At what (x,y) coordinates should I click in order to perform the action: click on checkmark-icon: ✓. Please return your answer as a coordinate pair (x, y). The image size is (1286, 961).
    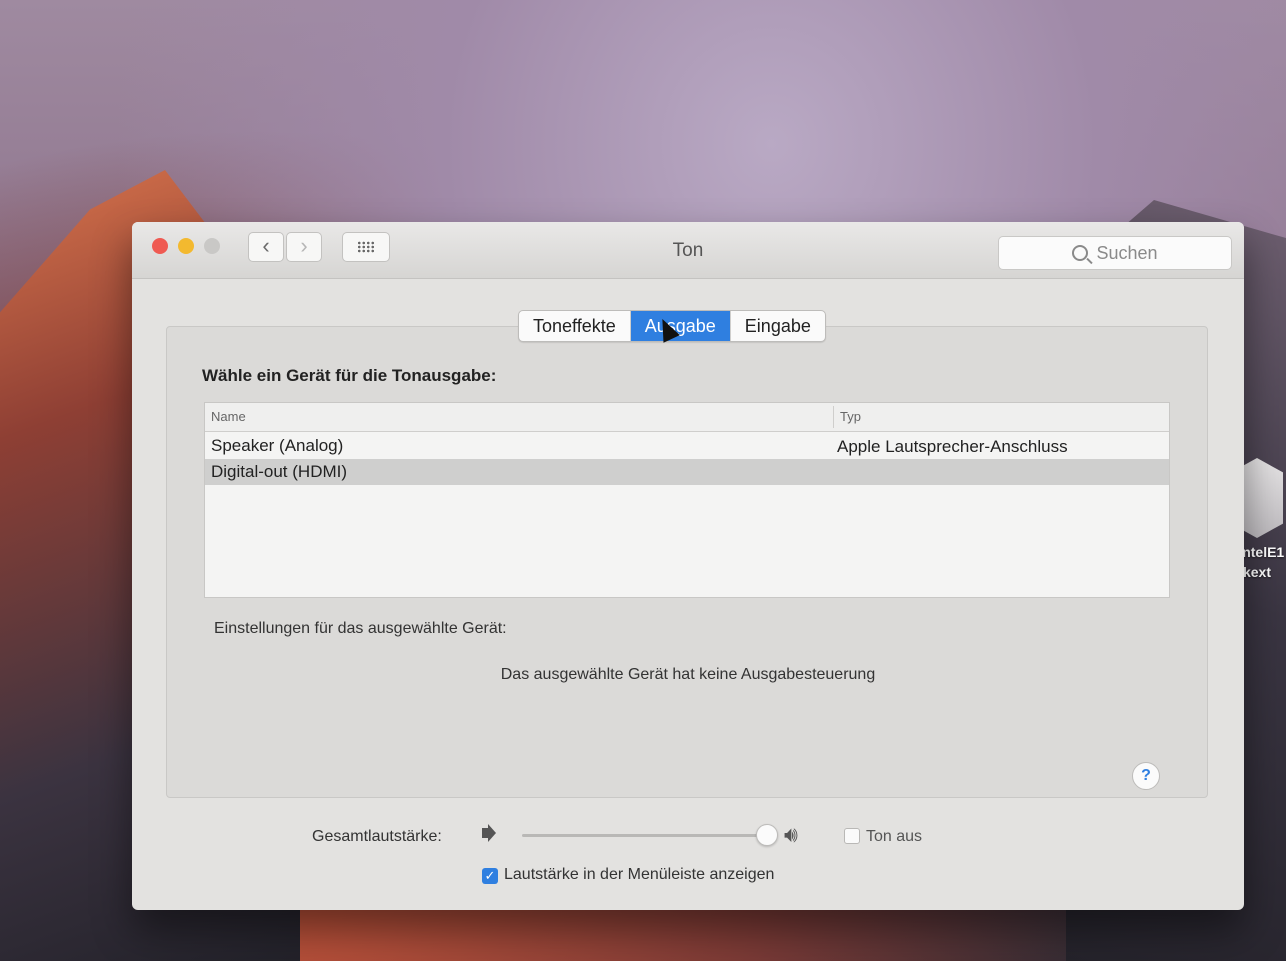
    Looking at the image, I should click on (490, 875).